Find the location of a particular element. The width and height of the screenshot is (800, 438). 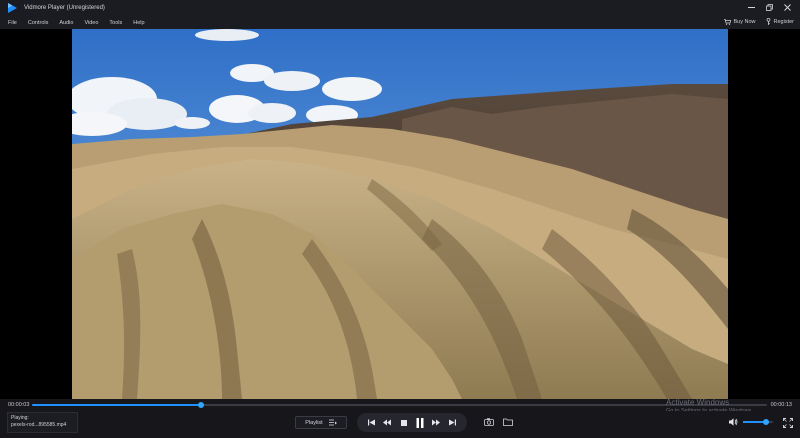

playlist-icon is located at coordinates (332, 422).